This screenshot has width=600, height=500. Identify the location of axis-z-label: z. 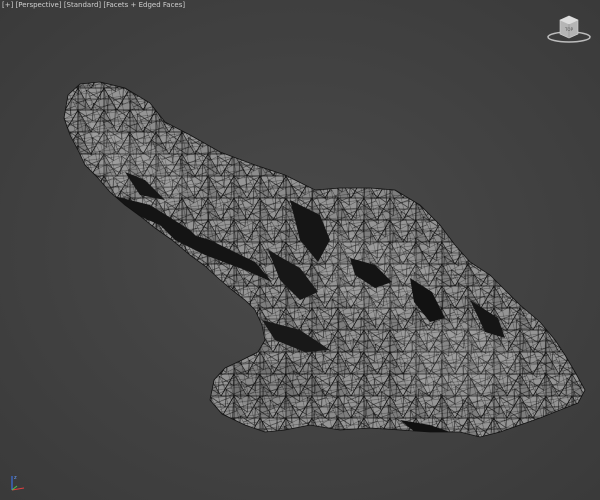
(15, 478).